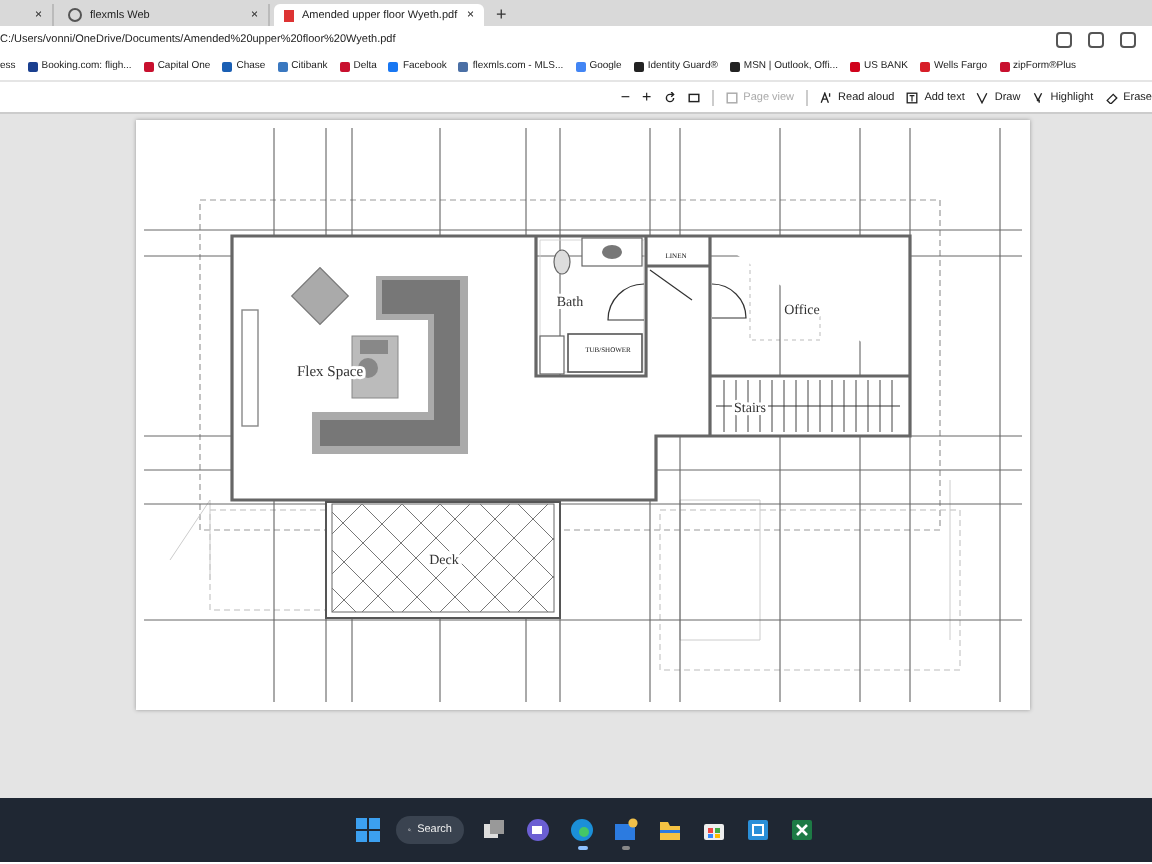 This screenshot has height=864, width=1152. Describe the element at coordinates (1111, 97) in the screenshot. I see `eraser-icon` at that location.